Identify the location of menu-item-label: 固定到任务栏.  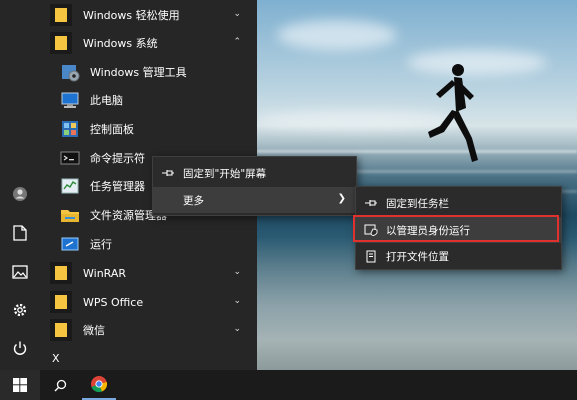
(417, 203).